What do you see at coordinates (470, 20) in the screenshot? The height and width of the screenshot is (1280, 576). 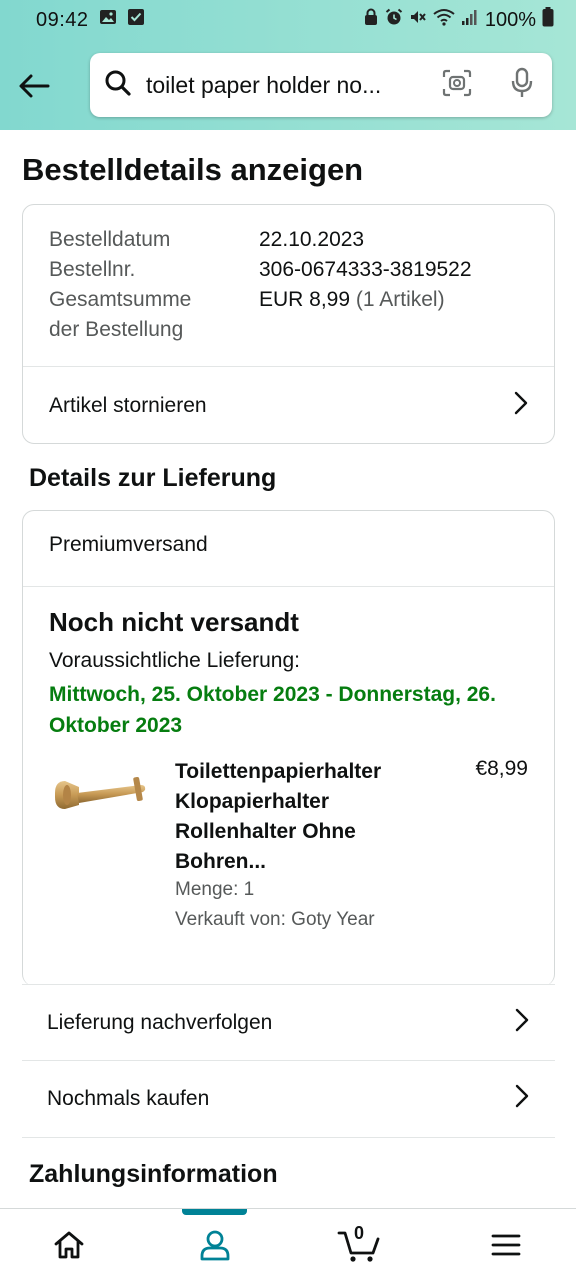 I see `signal-icon` at bounding box center [470, 20].